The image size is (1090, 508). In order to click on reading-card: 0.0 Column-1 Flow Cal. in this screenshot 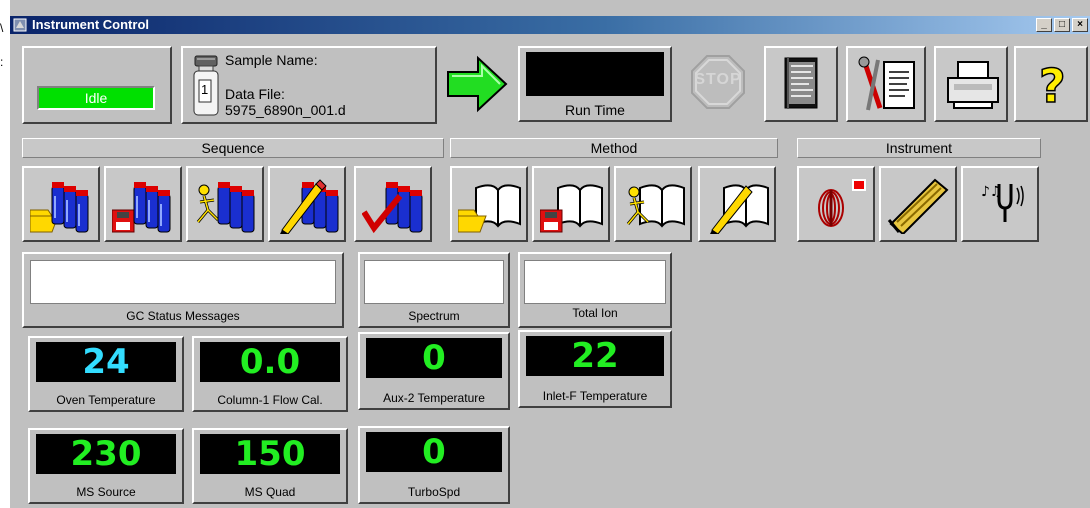, I will do `click(270, 374)`.